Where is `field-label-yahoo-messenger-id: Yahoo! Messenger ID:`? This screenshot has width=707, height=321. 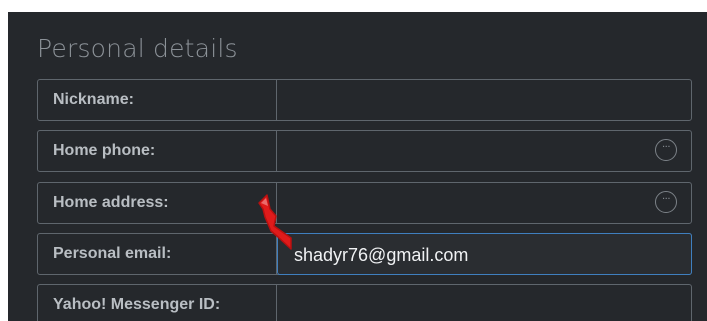
field-label-yahoo-messenger-id: Yahoo! Messenger ID: is located at coordinates (157, 303).